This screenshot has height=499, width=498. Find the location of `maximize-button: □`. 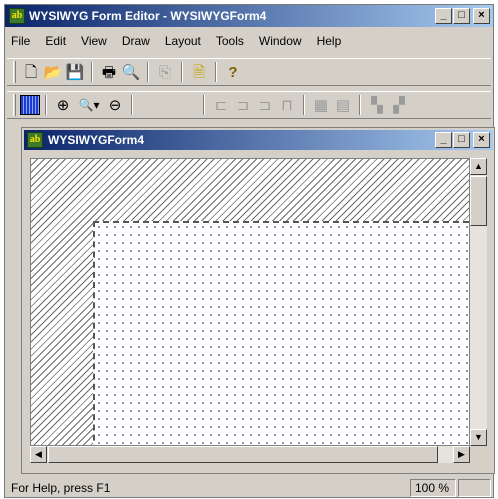

maximize-button: □ is located at coordinates (461, 16).